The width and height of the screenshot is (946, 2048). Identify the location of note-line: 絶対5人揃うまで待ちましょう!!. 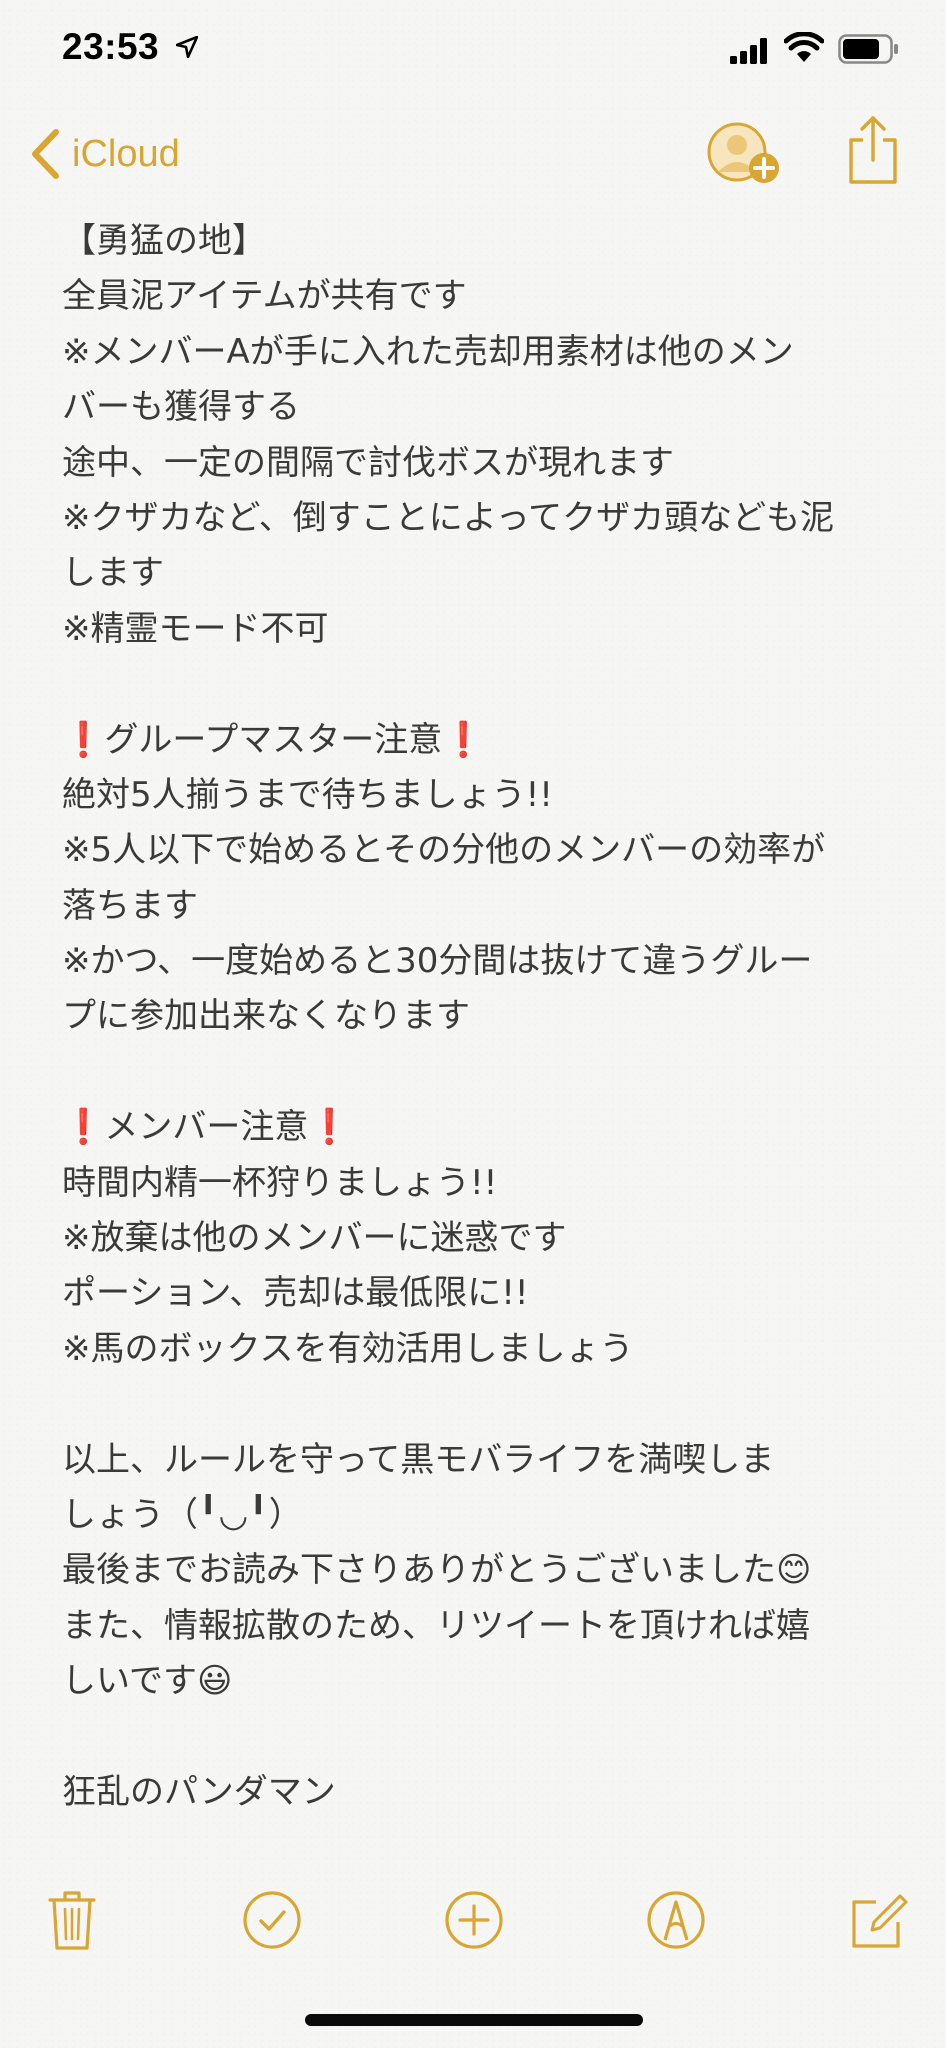
(307, 794).